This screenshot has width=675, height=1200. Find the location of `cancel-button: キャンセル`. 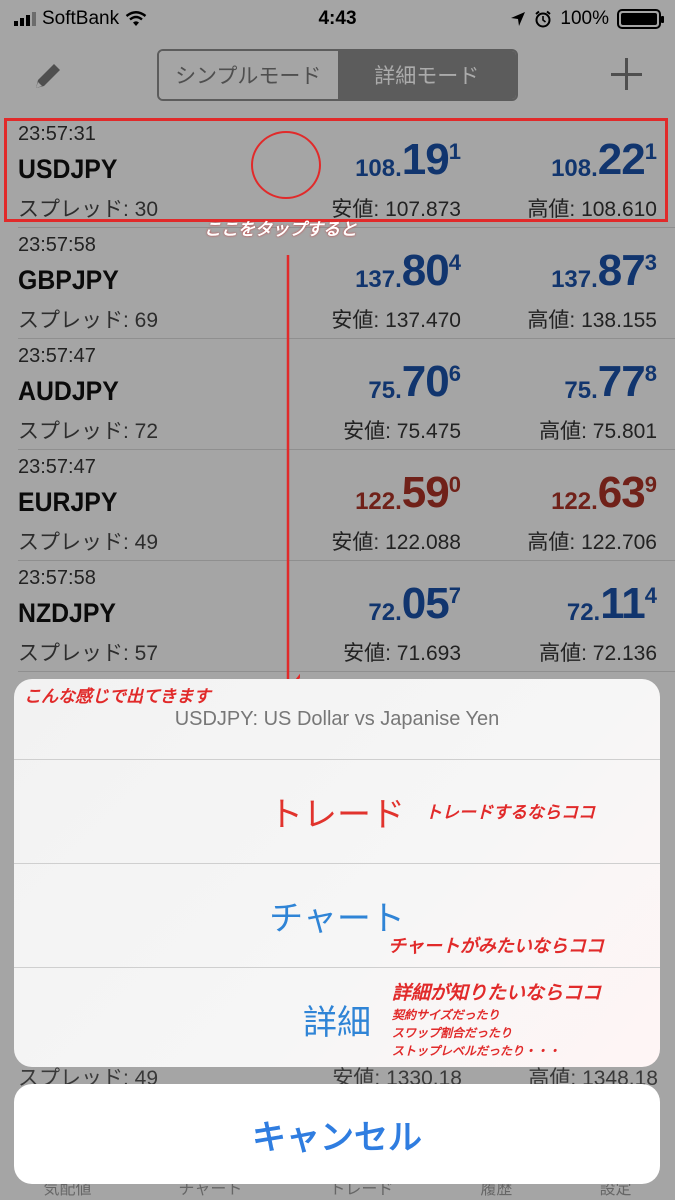

cancel-button: キャンセル is located at coordinates (337, 1134).